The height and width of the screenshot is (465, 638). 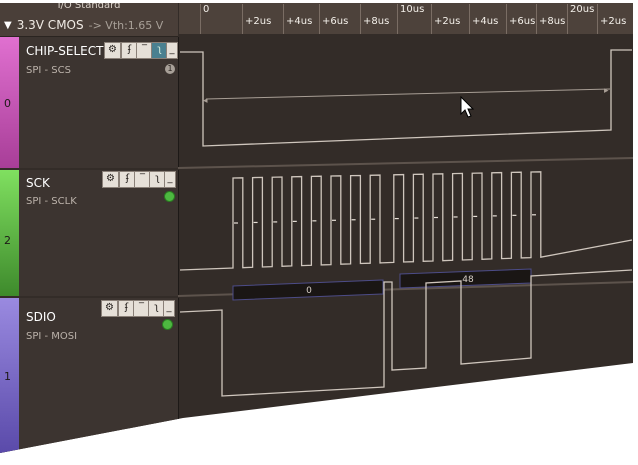 I want to click on ruler-tick-label: 20us, so click(x=582, y=9).